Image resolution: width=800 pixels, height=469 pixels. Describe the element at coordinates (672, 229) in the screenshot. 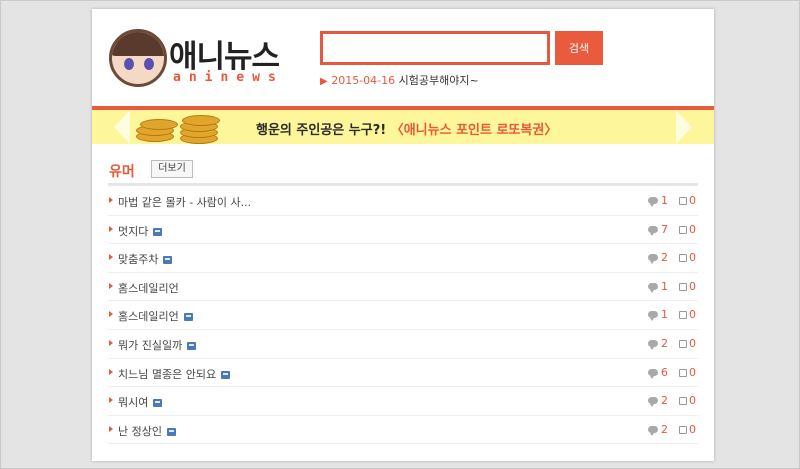

I see `post-stats: 70` at that location.